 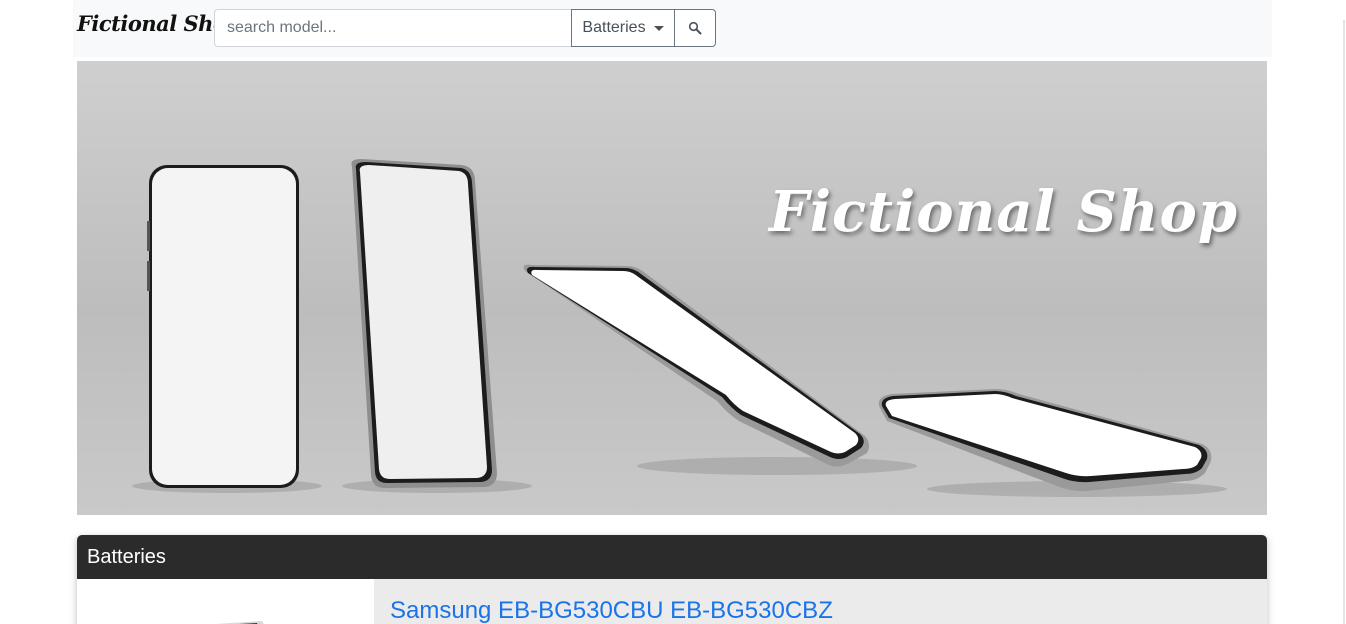 I want to click on hero-title: Fictional Shop, so click(x=1004, y=212).